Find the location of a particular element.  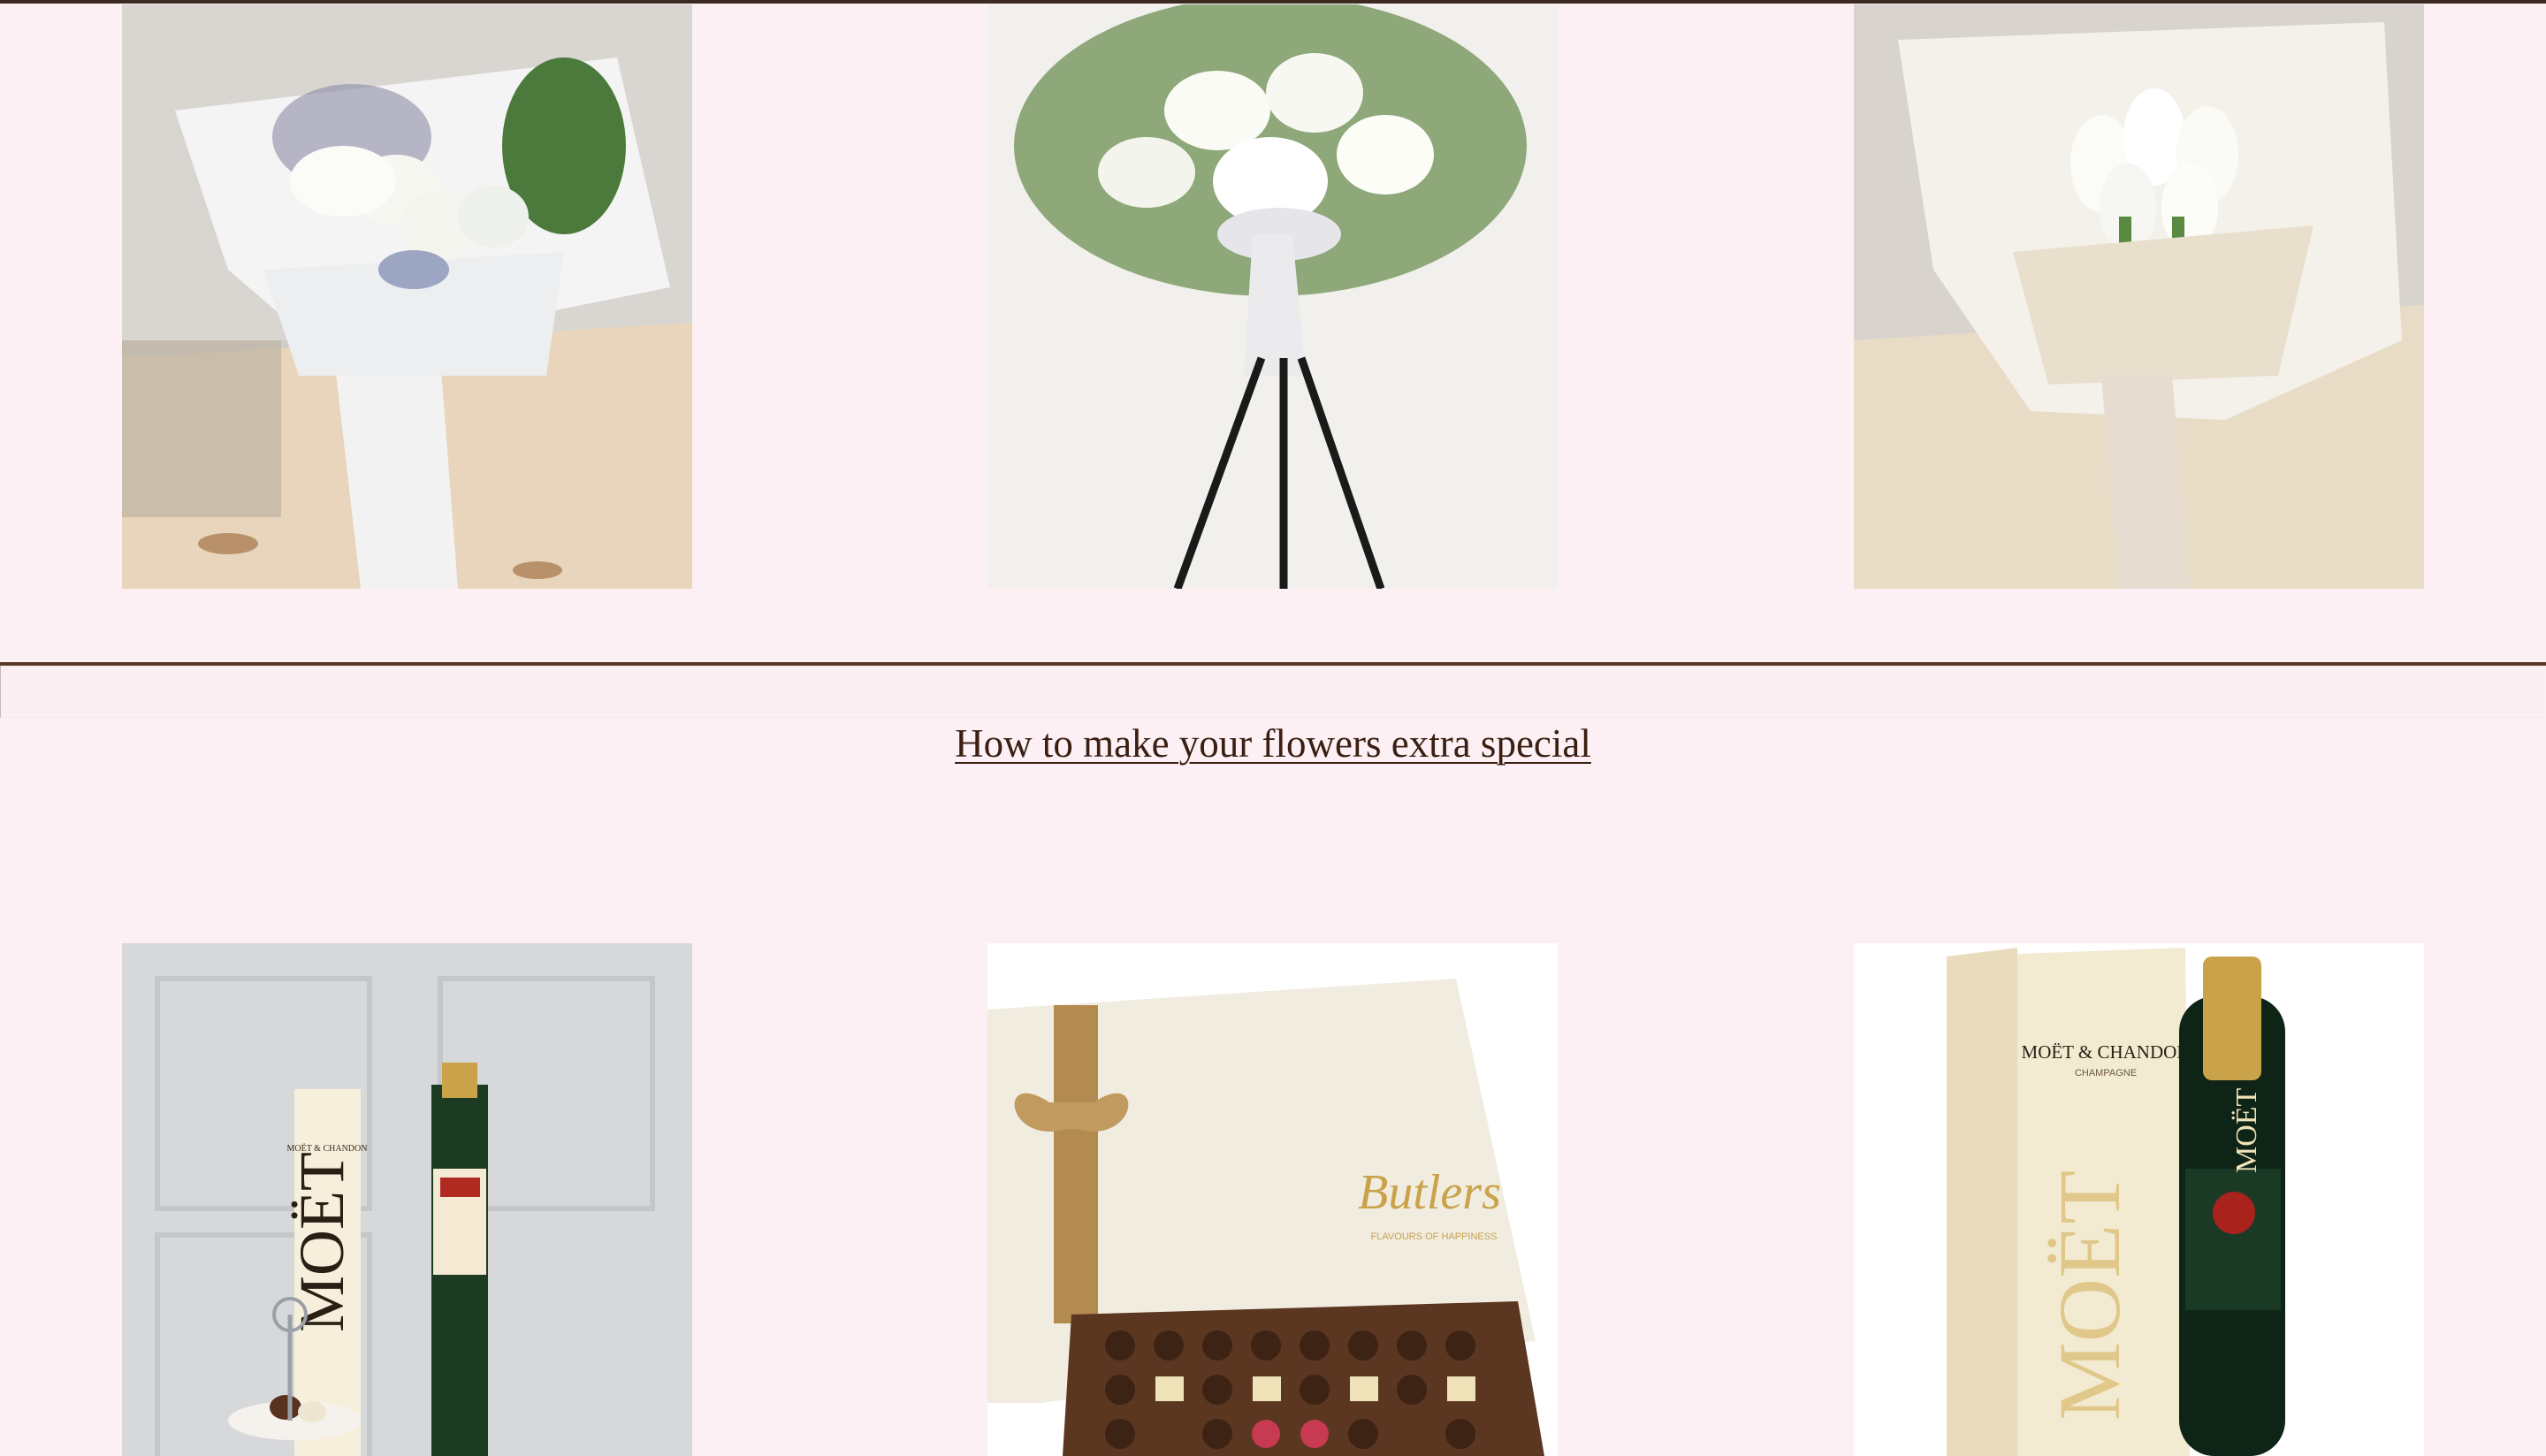

svg-text: MOËT & CHANDON is located at coordinates (2106, 1052).